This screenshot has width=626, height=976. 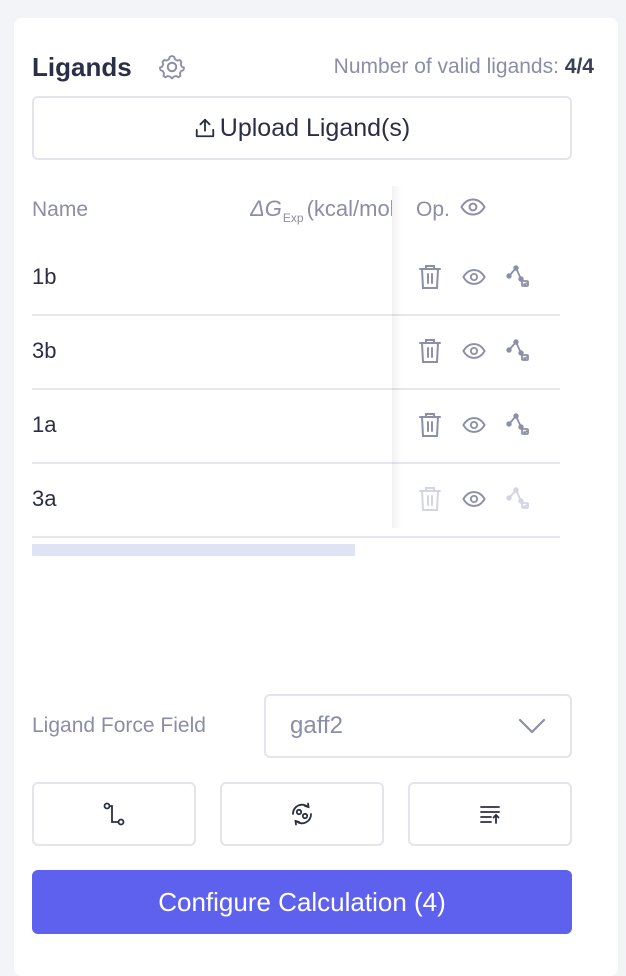 I want to click on force-field-value: gaff2, so click(x=316, y=725).